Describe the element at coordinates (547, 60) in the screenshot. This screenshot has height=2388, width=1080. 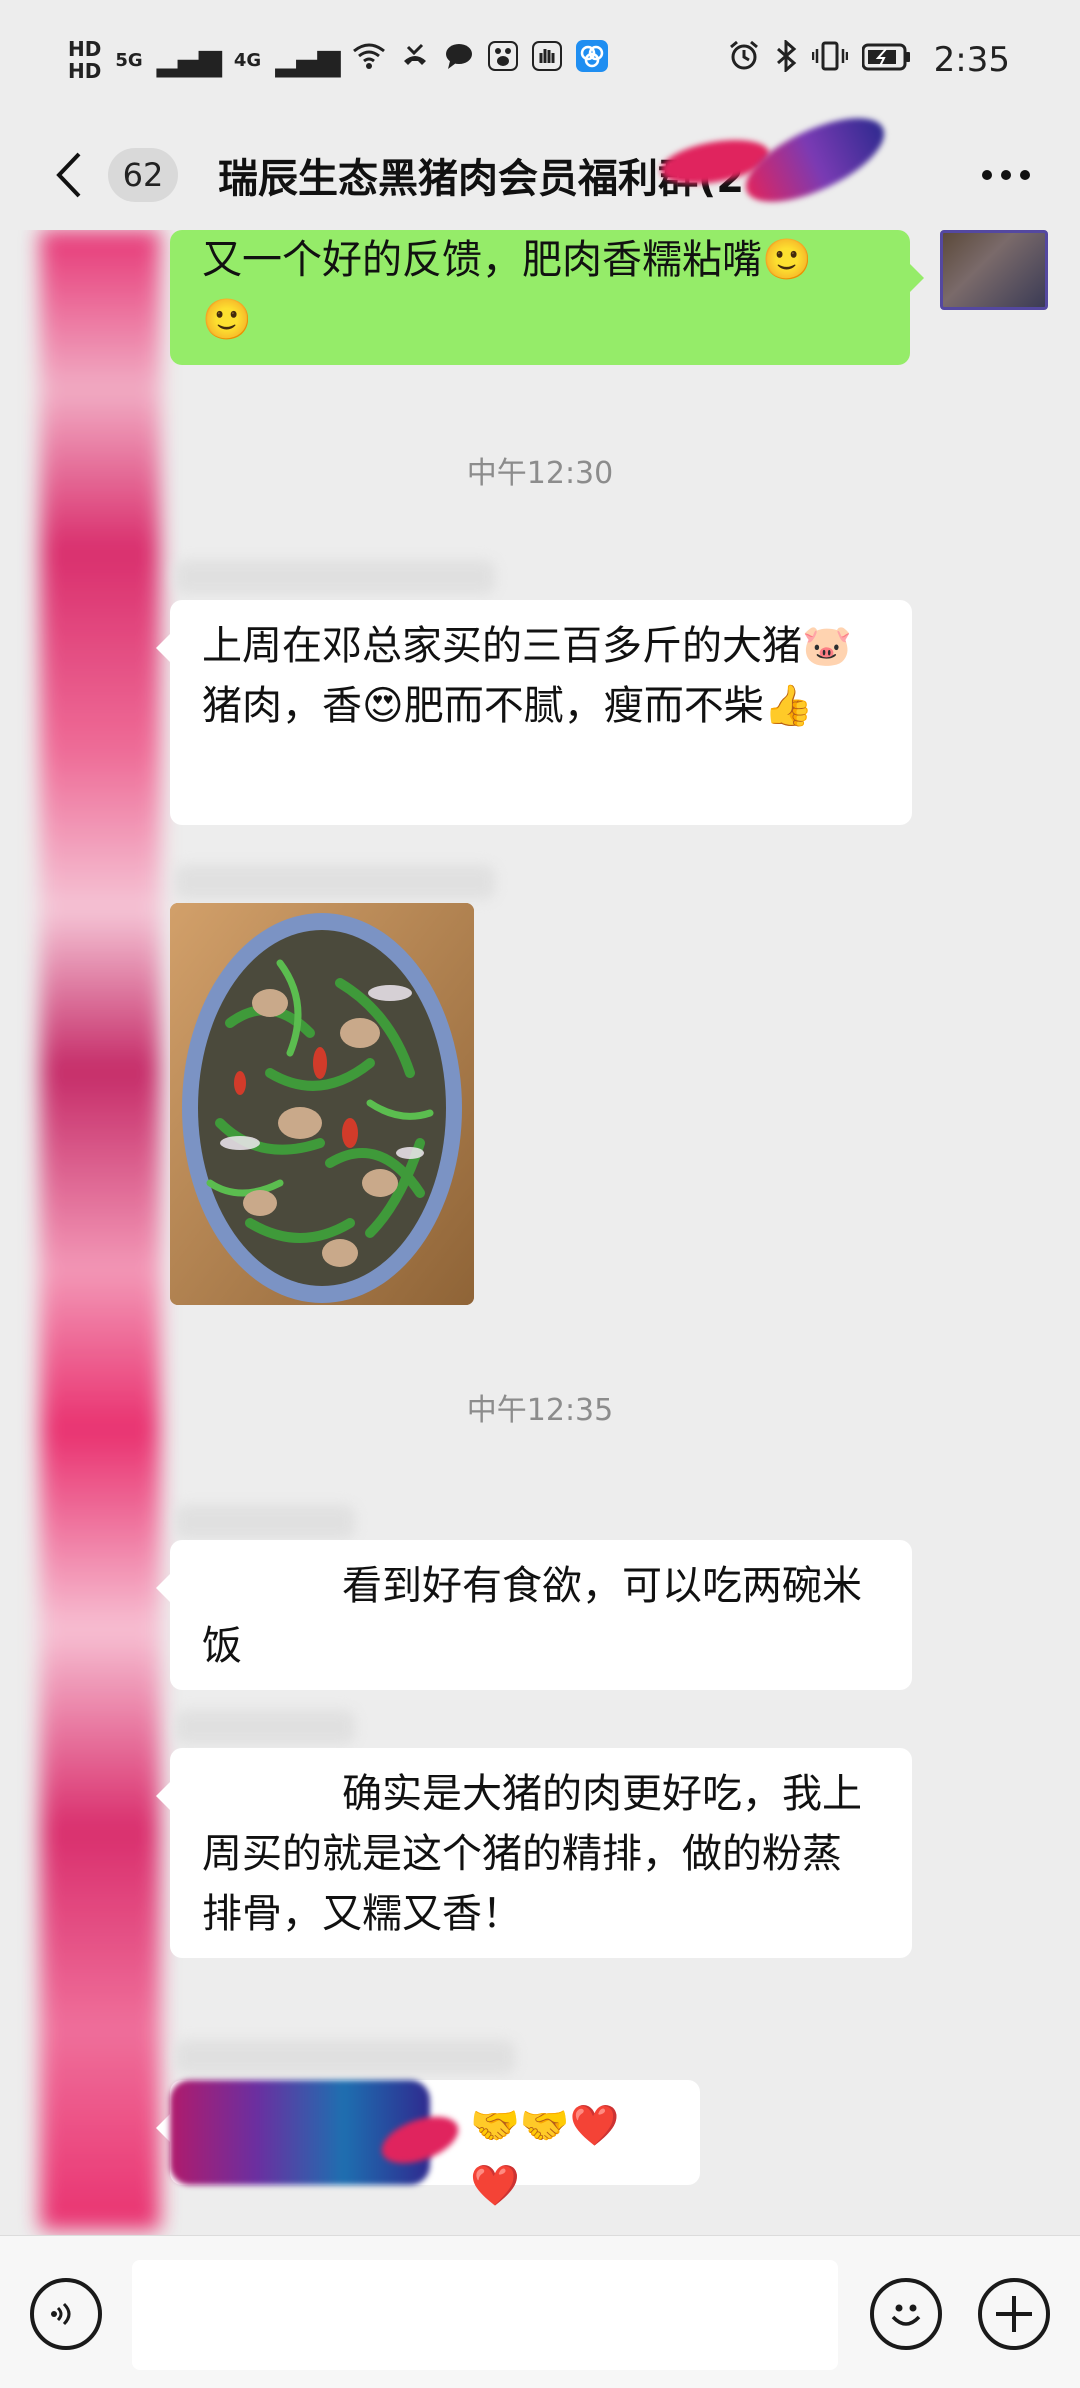
I see `hand-app-icon` at that location.